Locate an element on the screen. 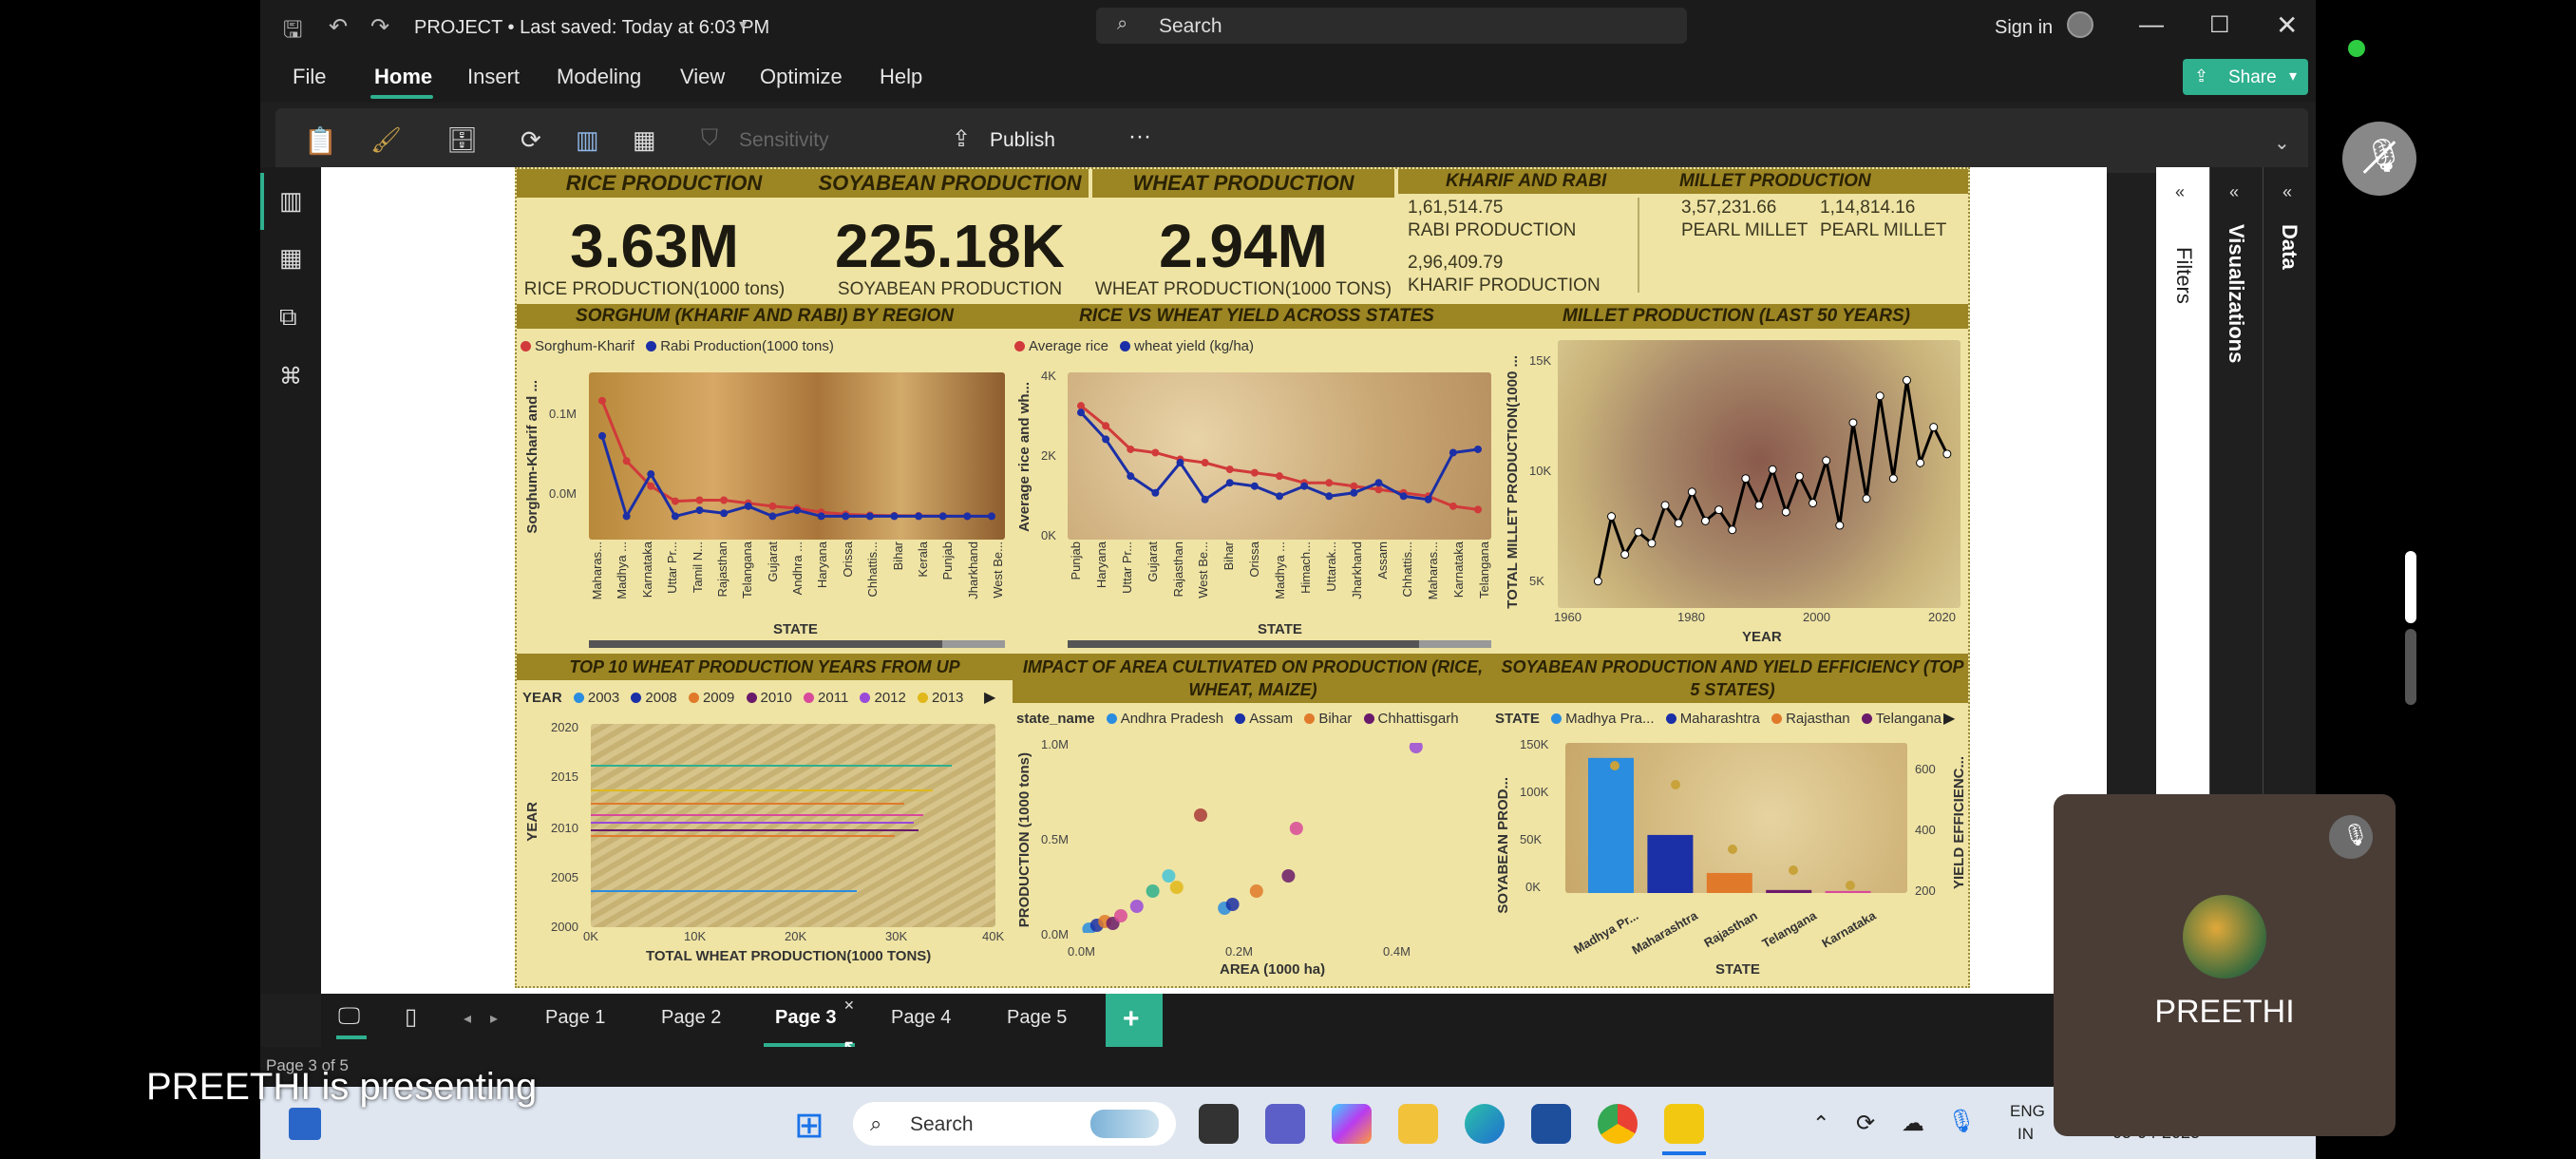  task-view-icon is located at coordinates (1219, 1124).